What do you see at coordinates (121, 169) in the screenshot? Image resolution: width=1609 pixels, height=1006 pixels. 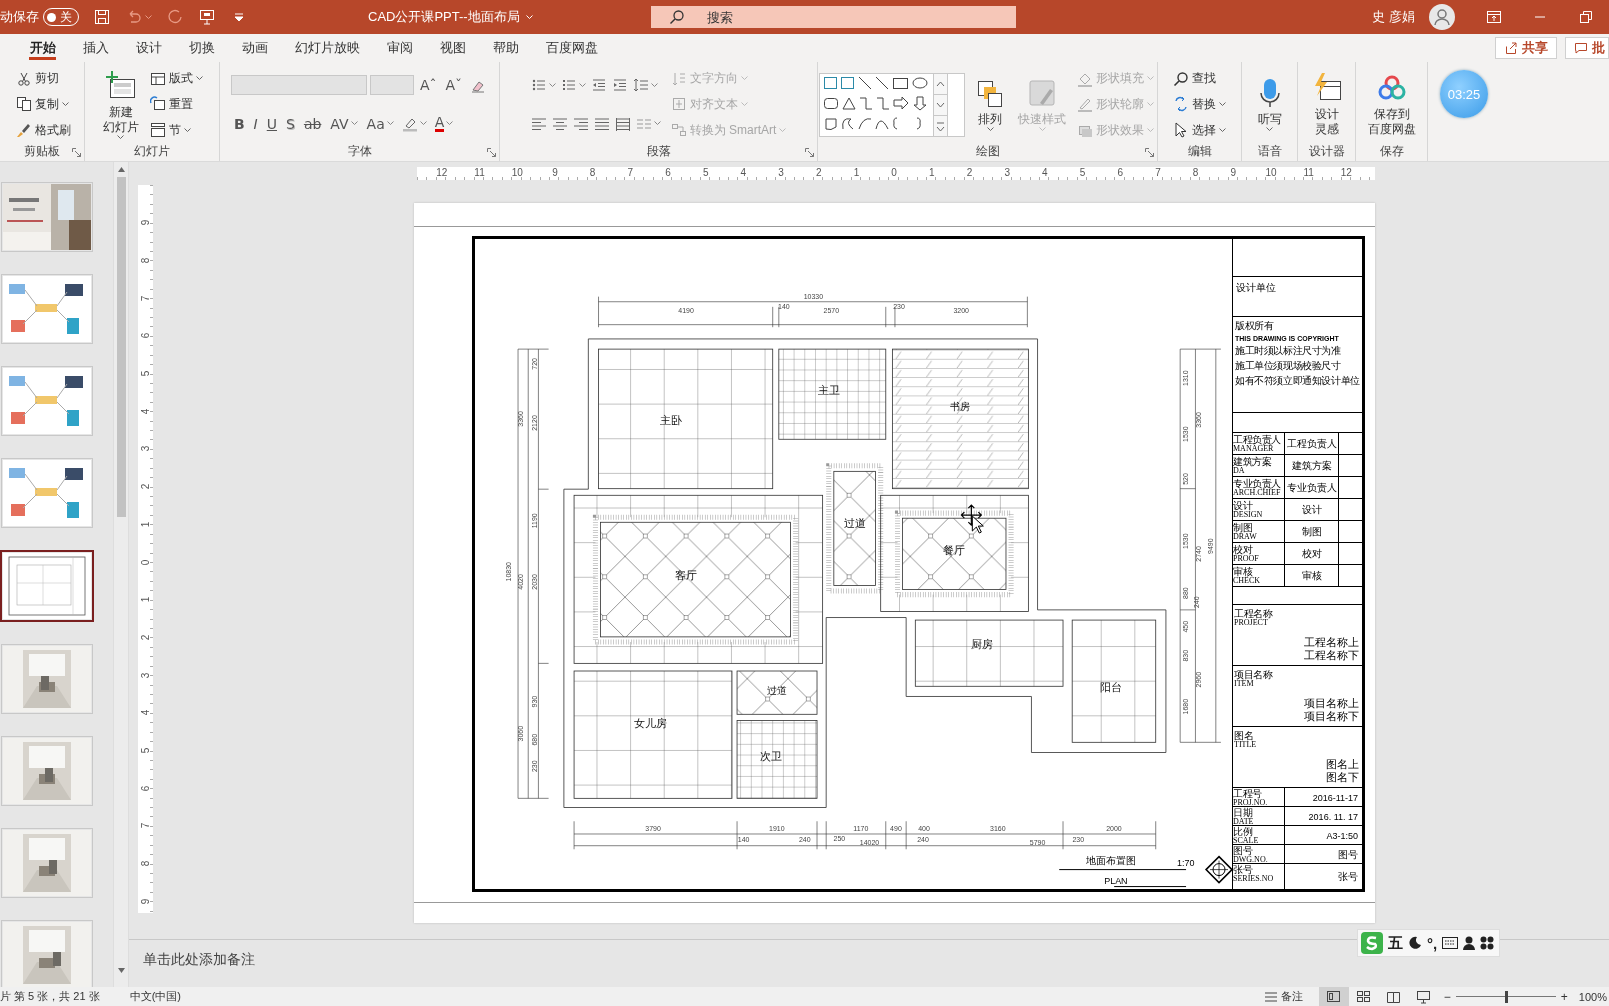 I see `scroll-up-icon` at bounding box center [121, 169].